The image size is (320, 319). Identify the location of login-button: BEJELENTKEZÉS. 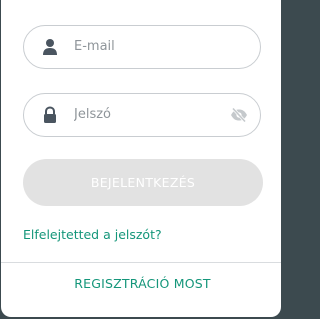
(143, 182).